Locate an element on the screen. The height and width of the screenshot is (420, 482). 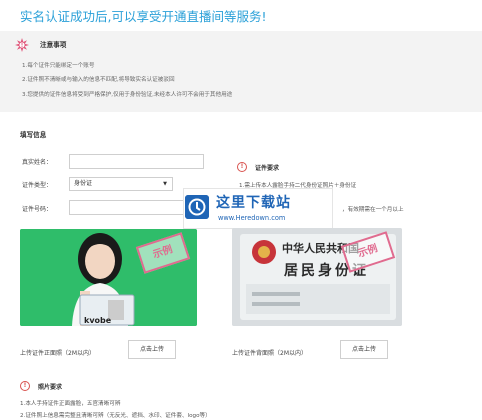
photo-requirements-line-1: 1.本人手持证件正面露脸，五官清晰可辨 is located at coordinates (70, 404).